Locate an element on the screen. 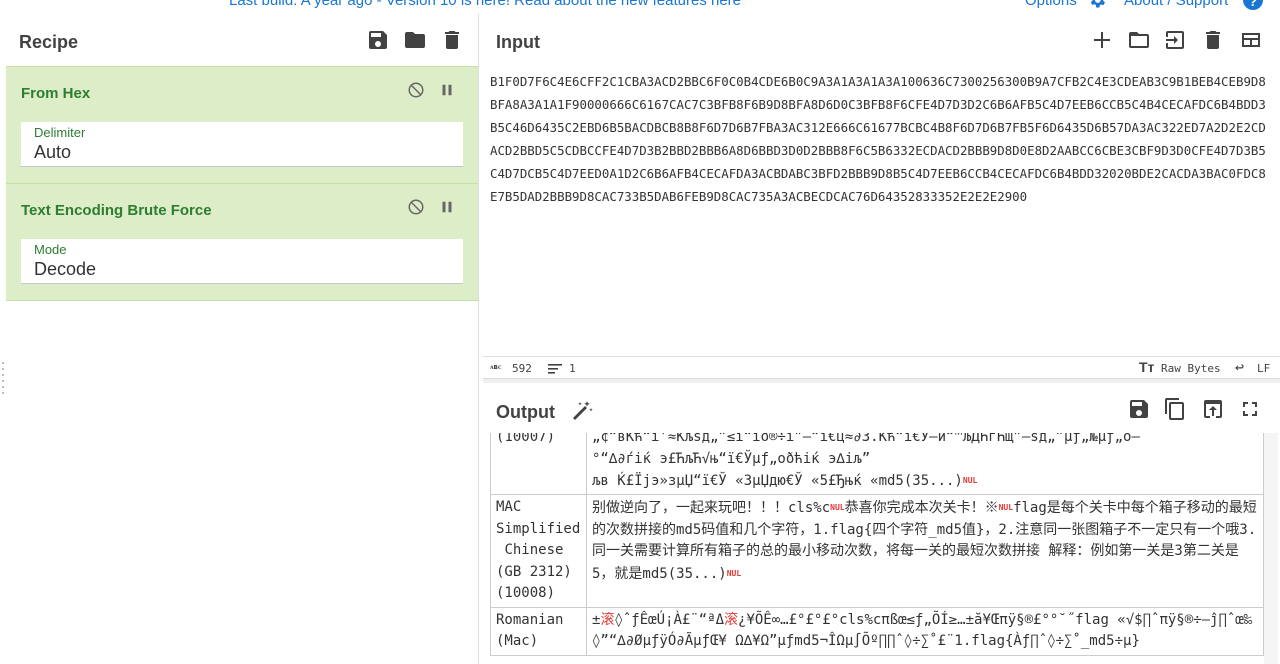 This screenshot has height=664, width=1280. mode-field: Mode Decode is located at coordinates (242, 261).